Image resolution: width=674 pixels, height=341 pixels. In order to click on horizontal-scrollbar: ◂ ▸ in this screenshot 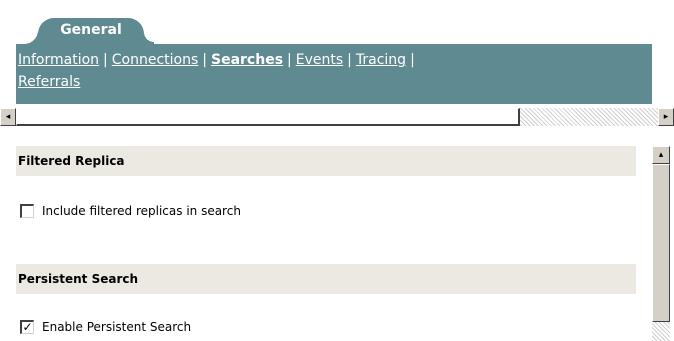, I will do `click(337, 117)`.